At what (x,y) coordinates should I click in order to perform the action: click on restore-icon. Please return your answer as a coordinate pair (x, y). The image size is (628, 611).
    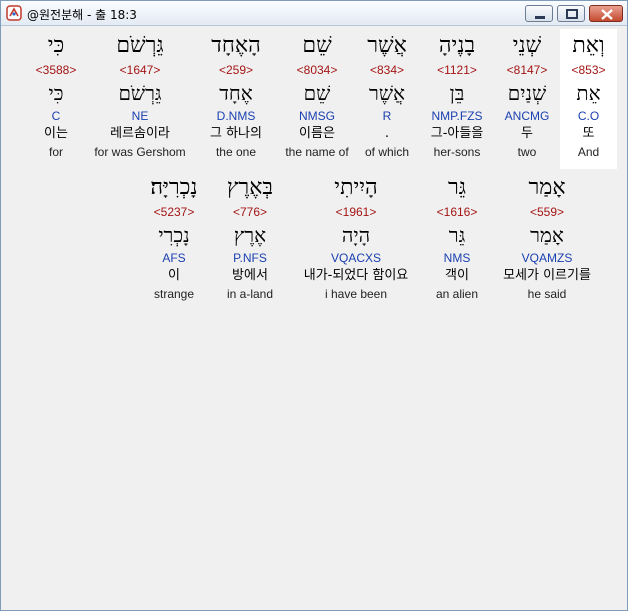
    Looking at the image, I should click on (572, 14).